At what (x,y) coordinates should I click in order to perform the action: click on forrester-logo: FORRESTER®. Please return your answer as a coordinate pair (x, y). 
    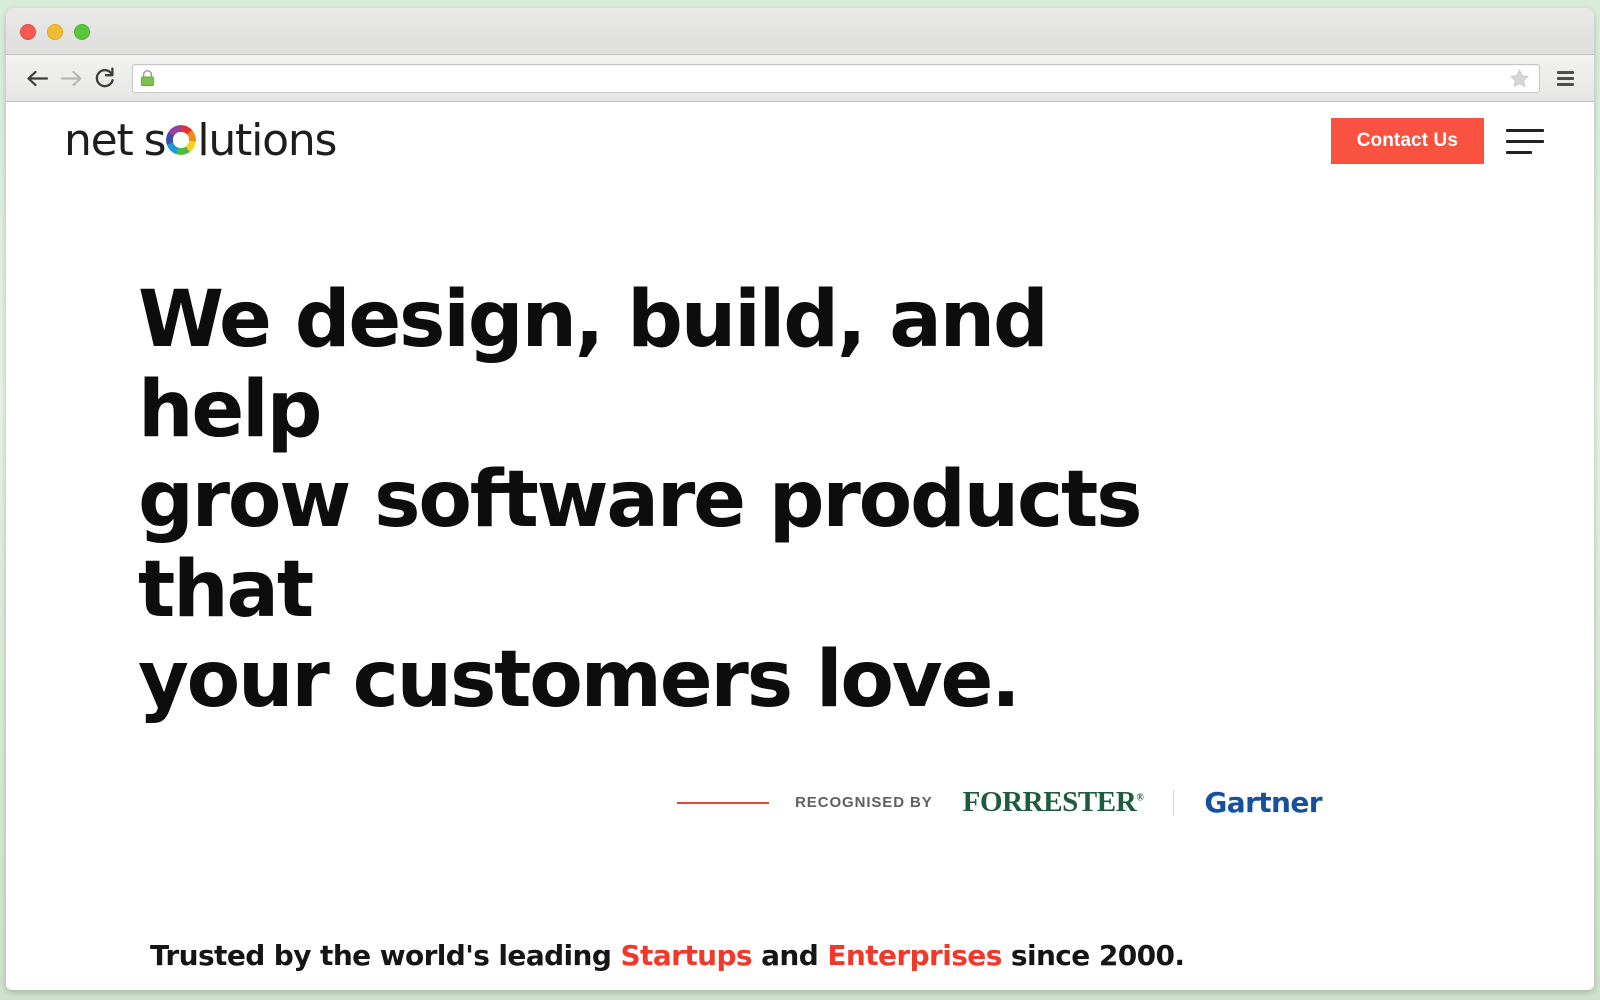
    Looking at the image, I should click on (1053, 802).